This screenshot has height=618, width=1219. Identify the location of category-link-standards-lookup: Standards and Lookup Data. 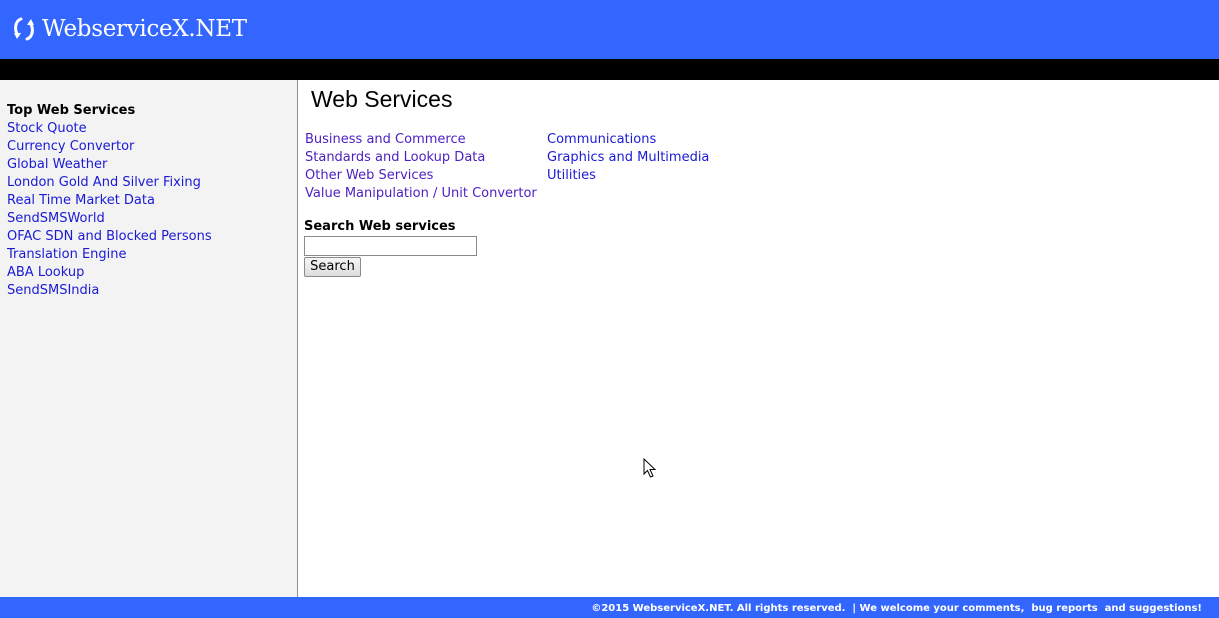
(421, 158).